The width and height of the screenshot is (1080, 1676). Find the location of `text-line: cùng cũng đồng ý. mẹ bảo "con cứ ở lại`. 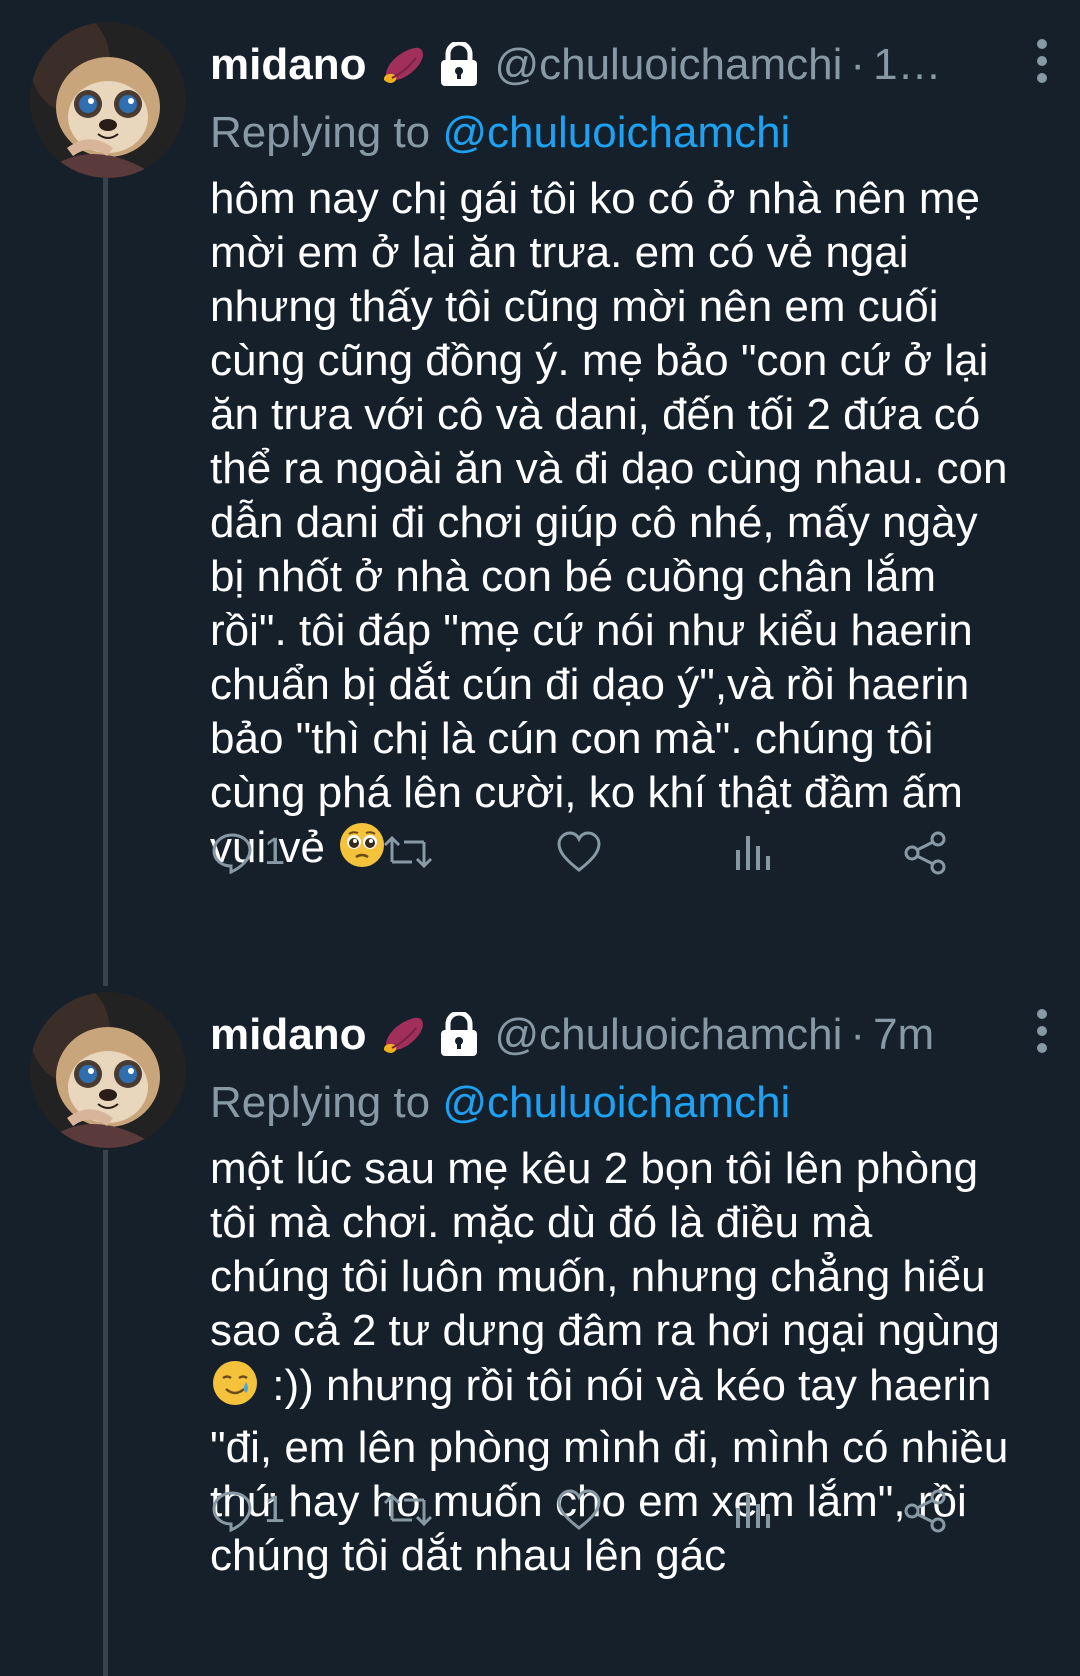

text-line: cùng cũng đồng ý. mẹ bảo "con cứ ở lại is located at coordinates (599, 360).